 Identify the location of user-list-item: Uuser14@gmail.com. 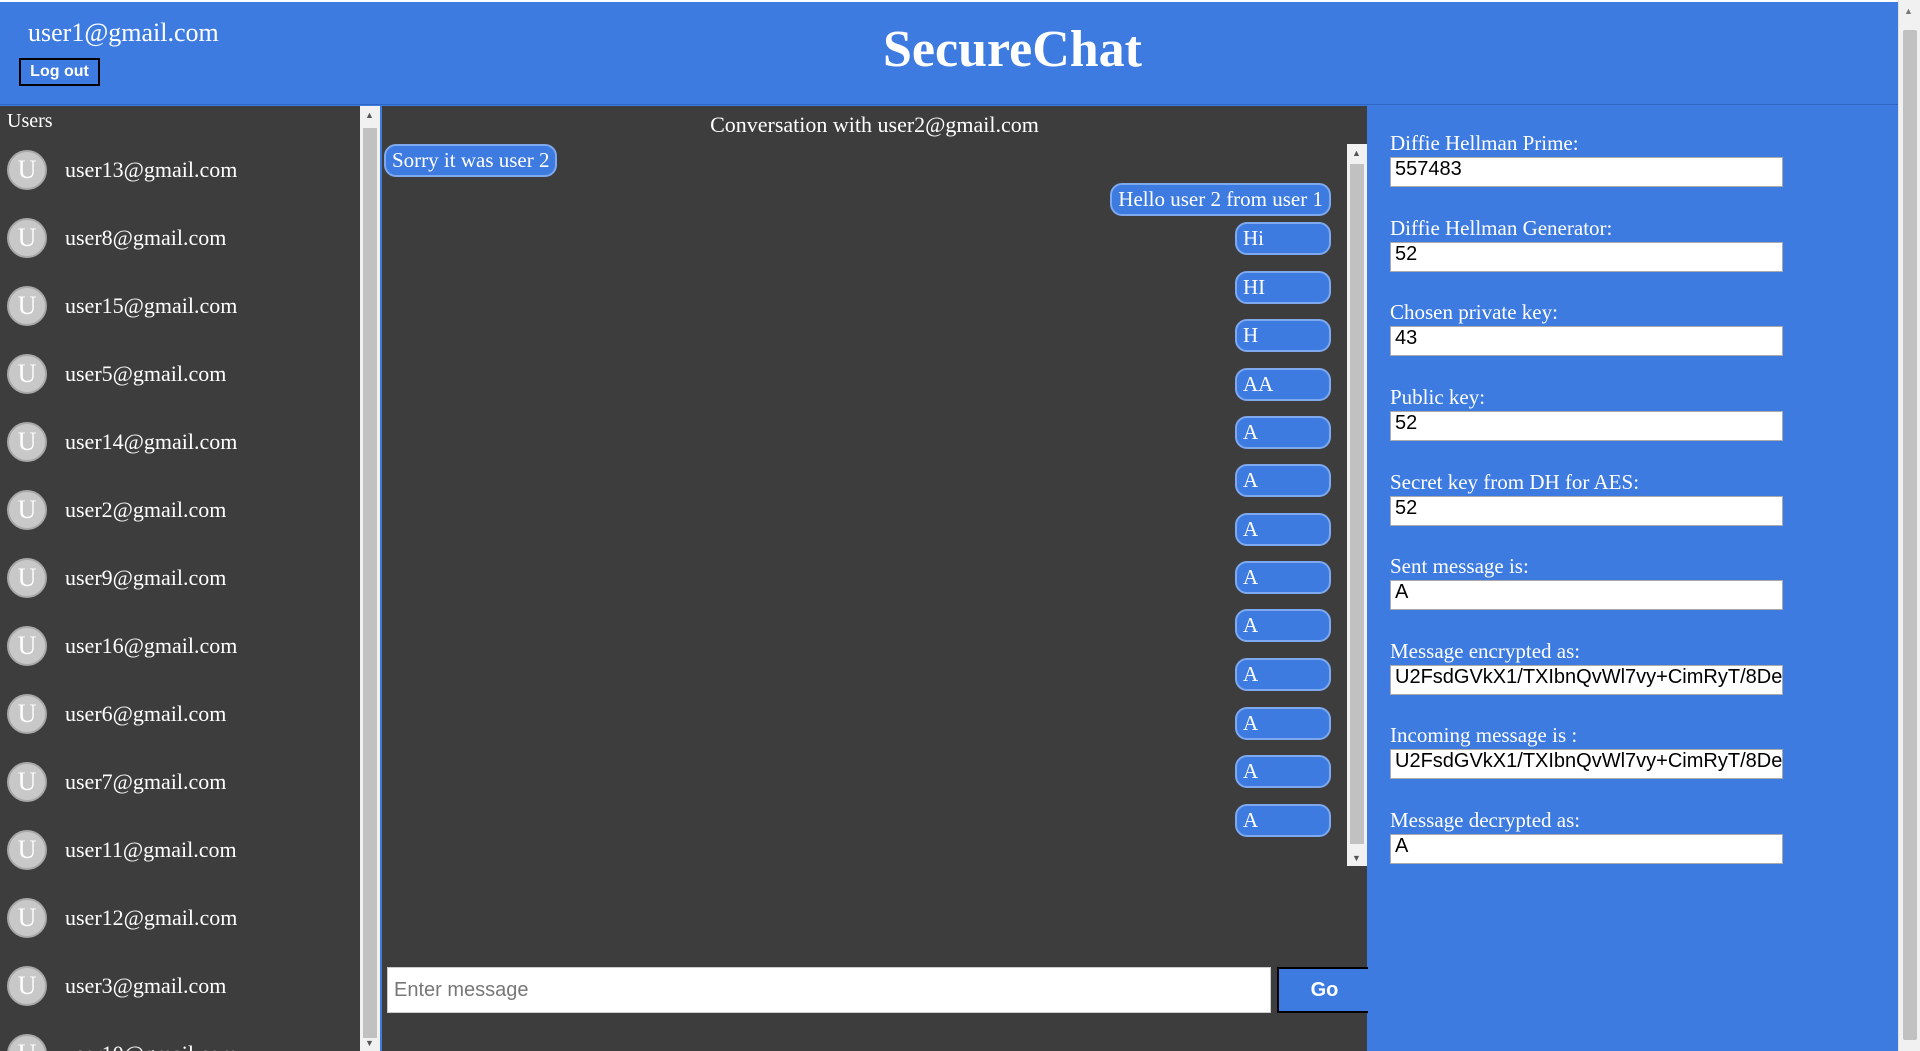
(180, 442).